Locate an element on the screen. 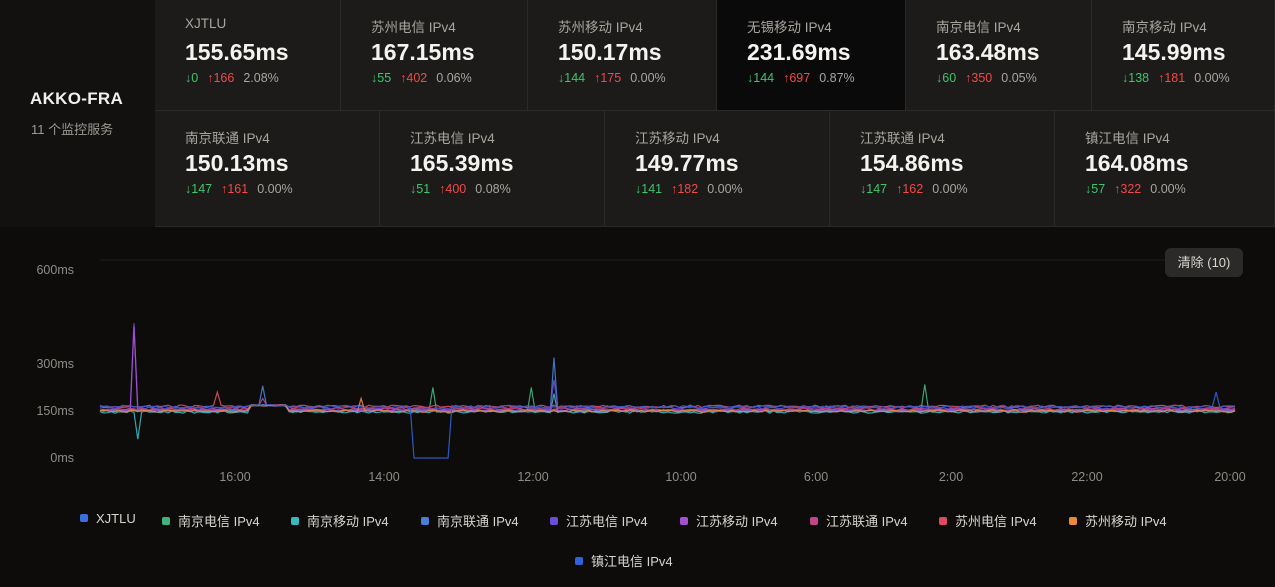 This screenshot has height=587, width=1275. legend-label: 南京移动 IPv4 is located at coordinates (348, 521).